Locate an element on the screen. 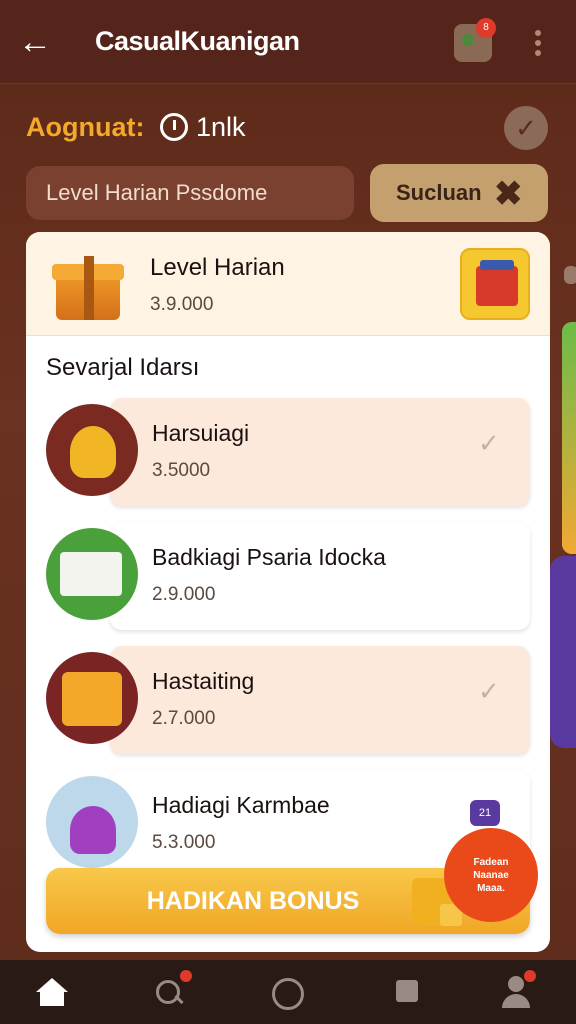 This screenshot has height=1024, width=576. featured-title: Level Harian is located at coordinates (217, 267).